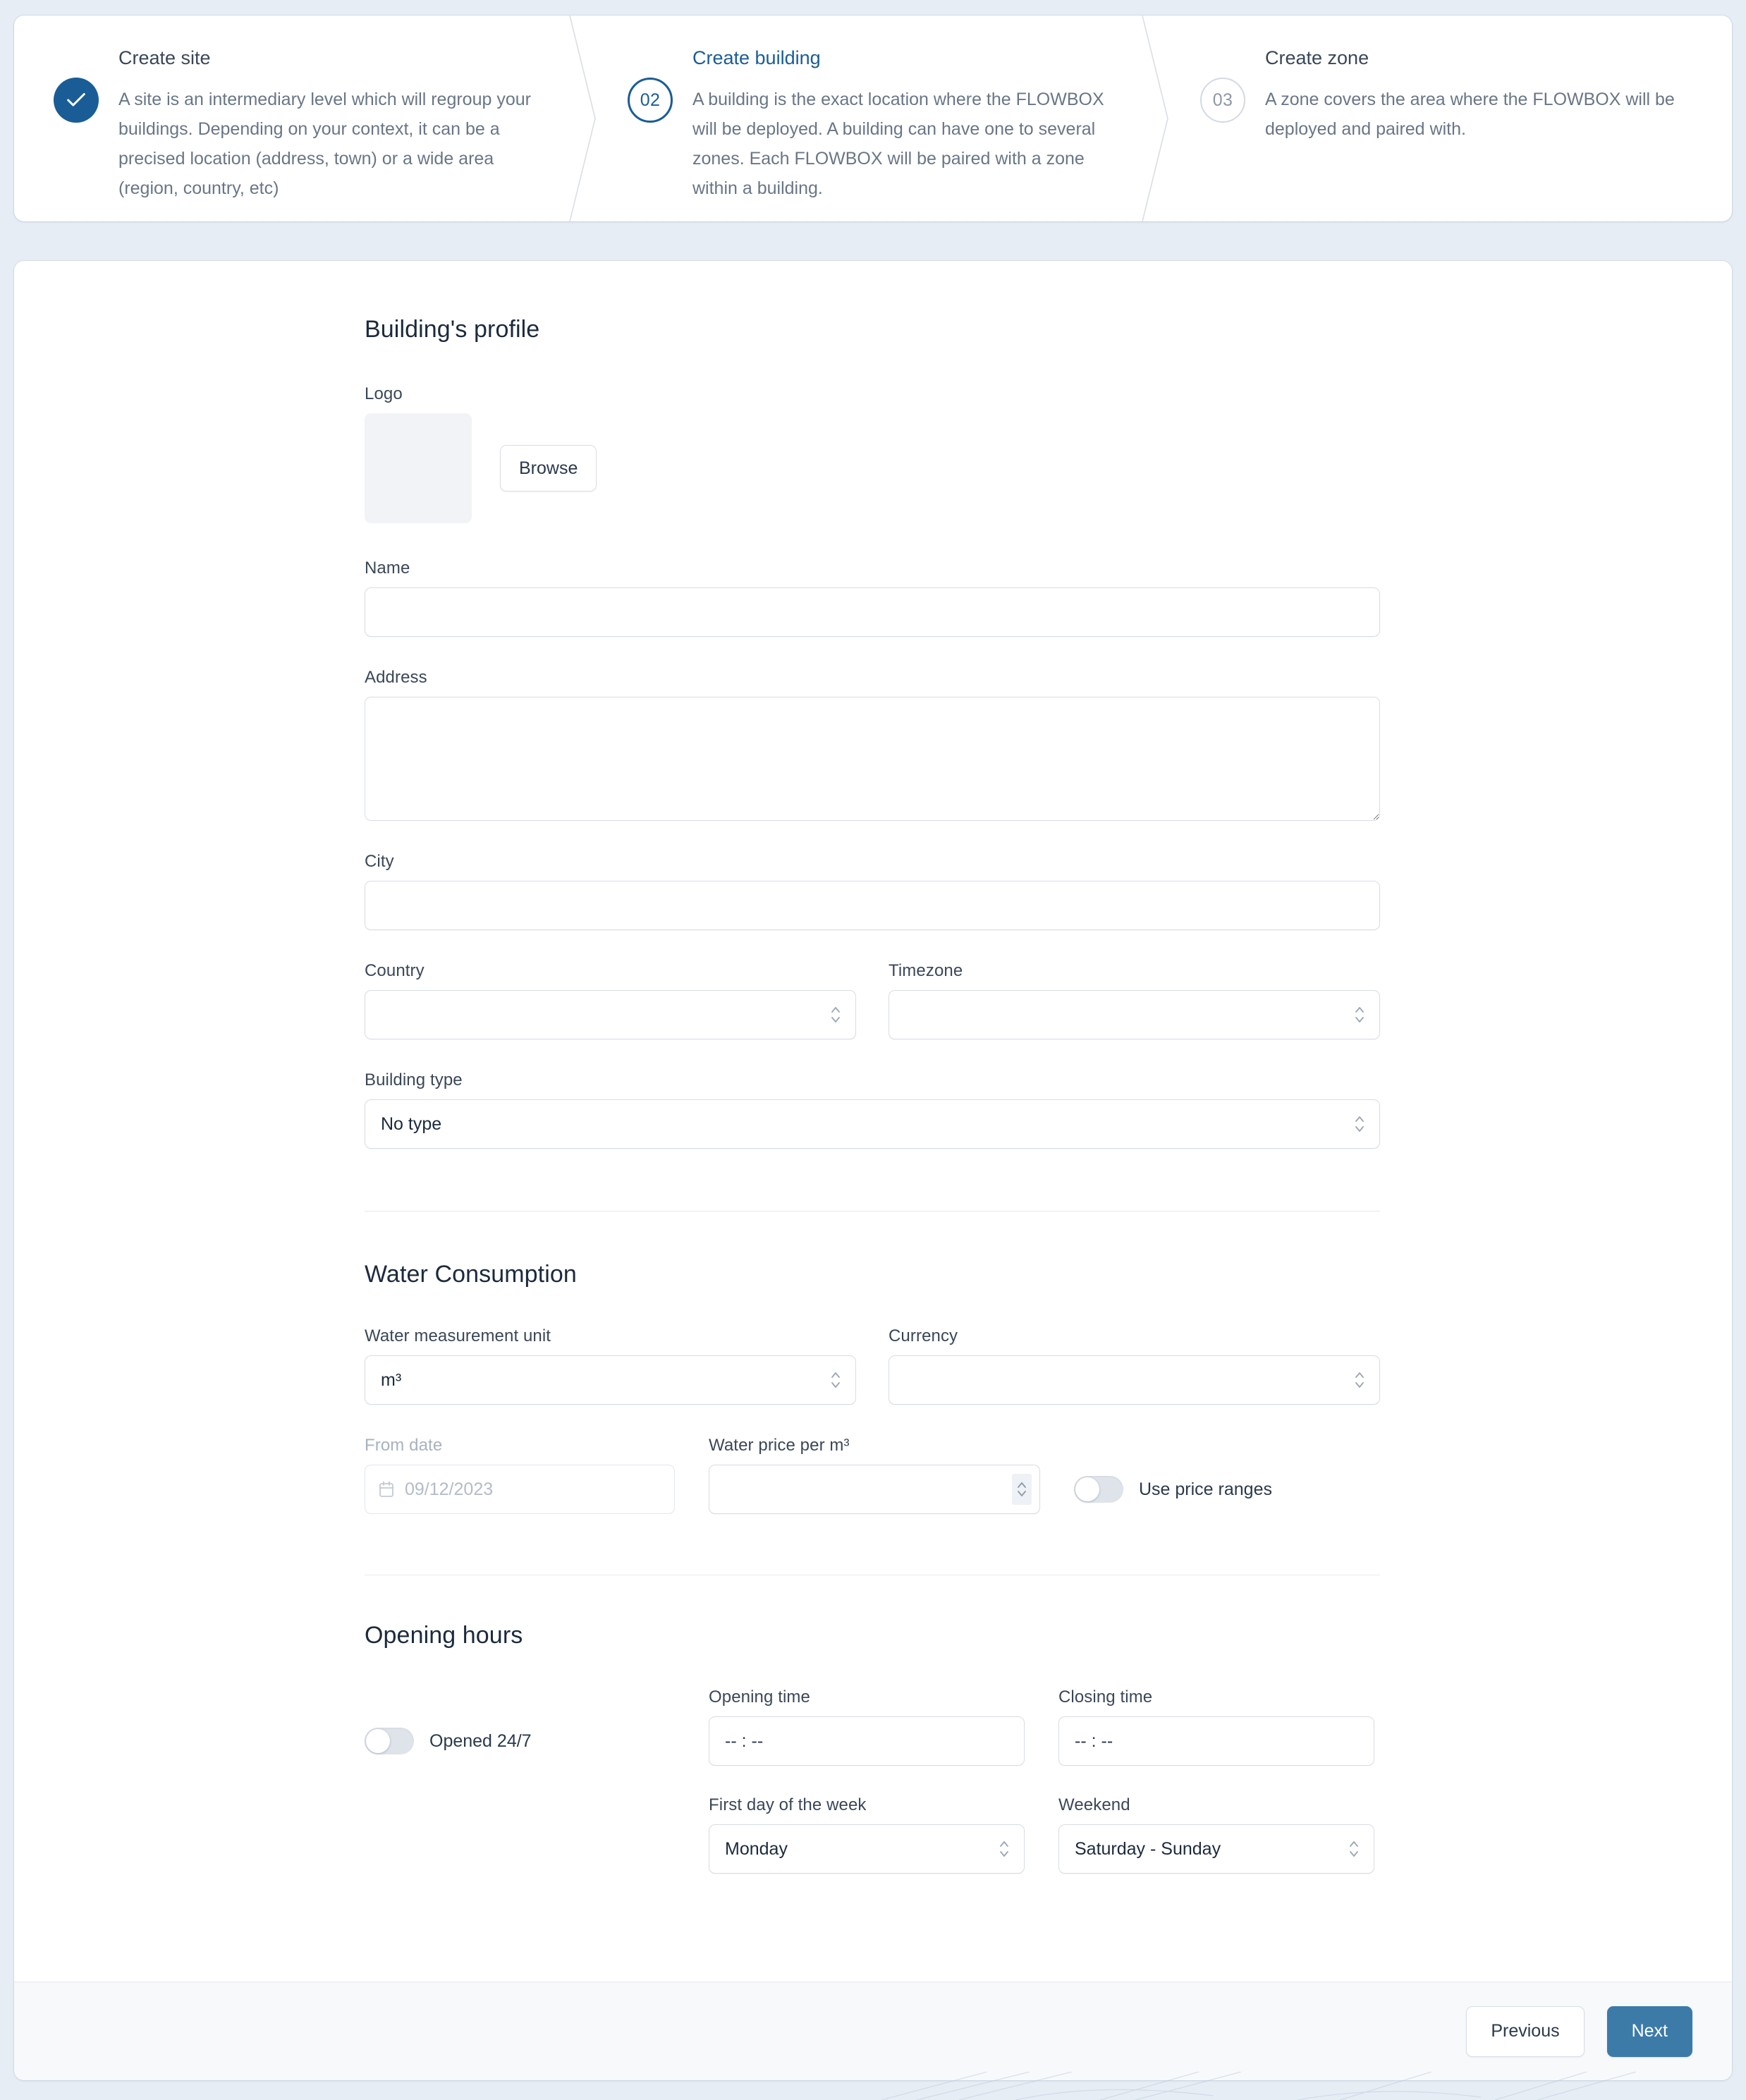 The height and width of the screenshot is (2100, 1746). Describe the element at coordinates (1022, 1489) in the screenshot. I see `number-spinner-icon` at that location.